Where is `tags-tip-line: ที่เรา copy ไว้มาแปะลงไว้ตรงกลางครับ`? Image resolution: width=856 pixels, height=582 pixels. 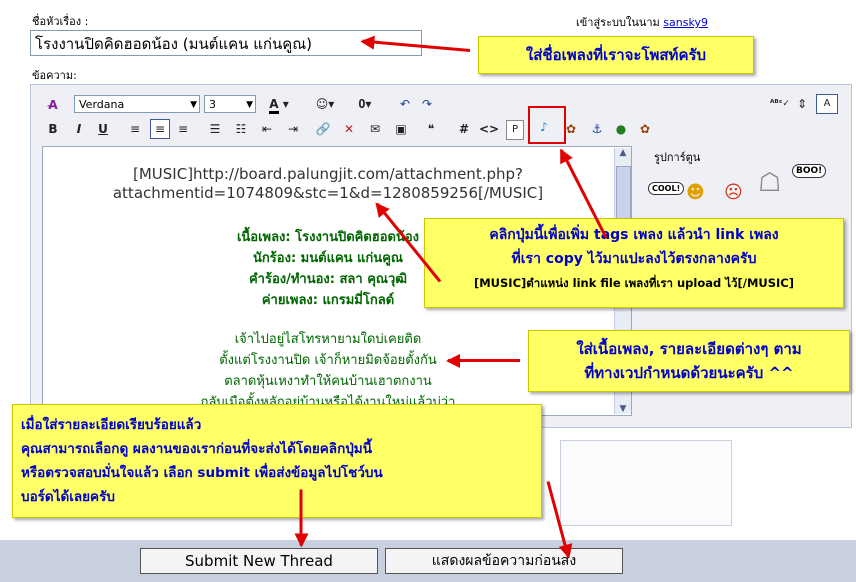
tags-tip-line: ที่เรา copy ไว้มาแปะลงไว้ตรงกลางครับ is located at coordinates (634, 259).